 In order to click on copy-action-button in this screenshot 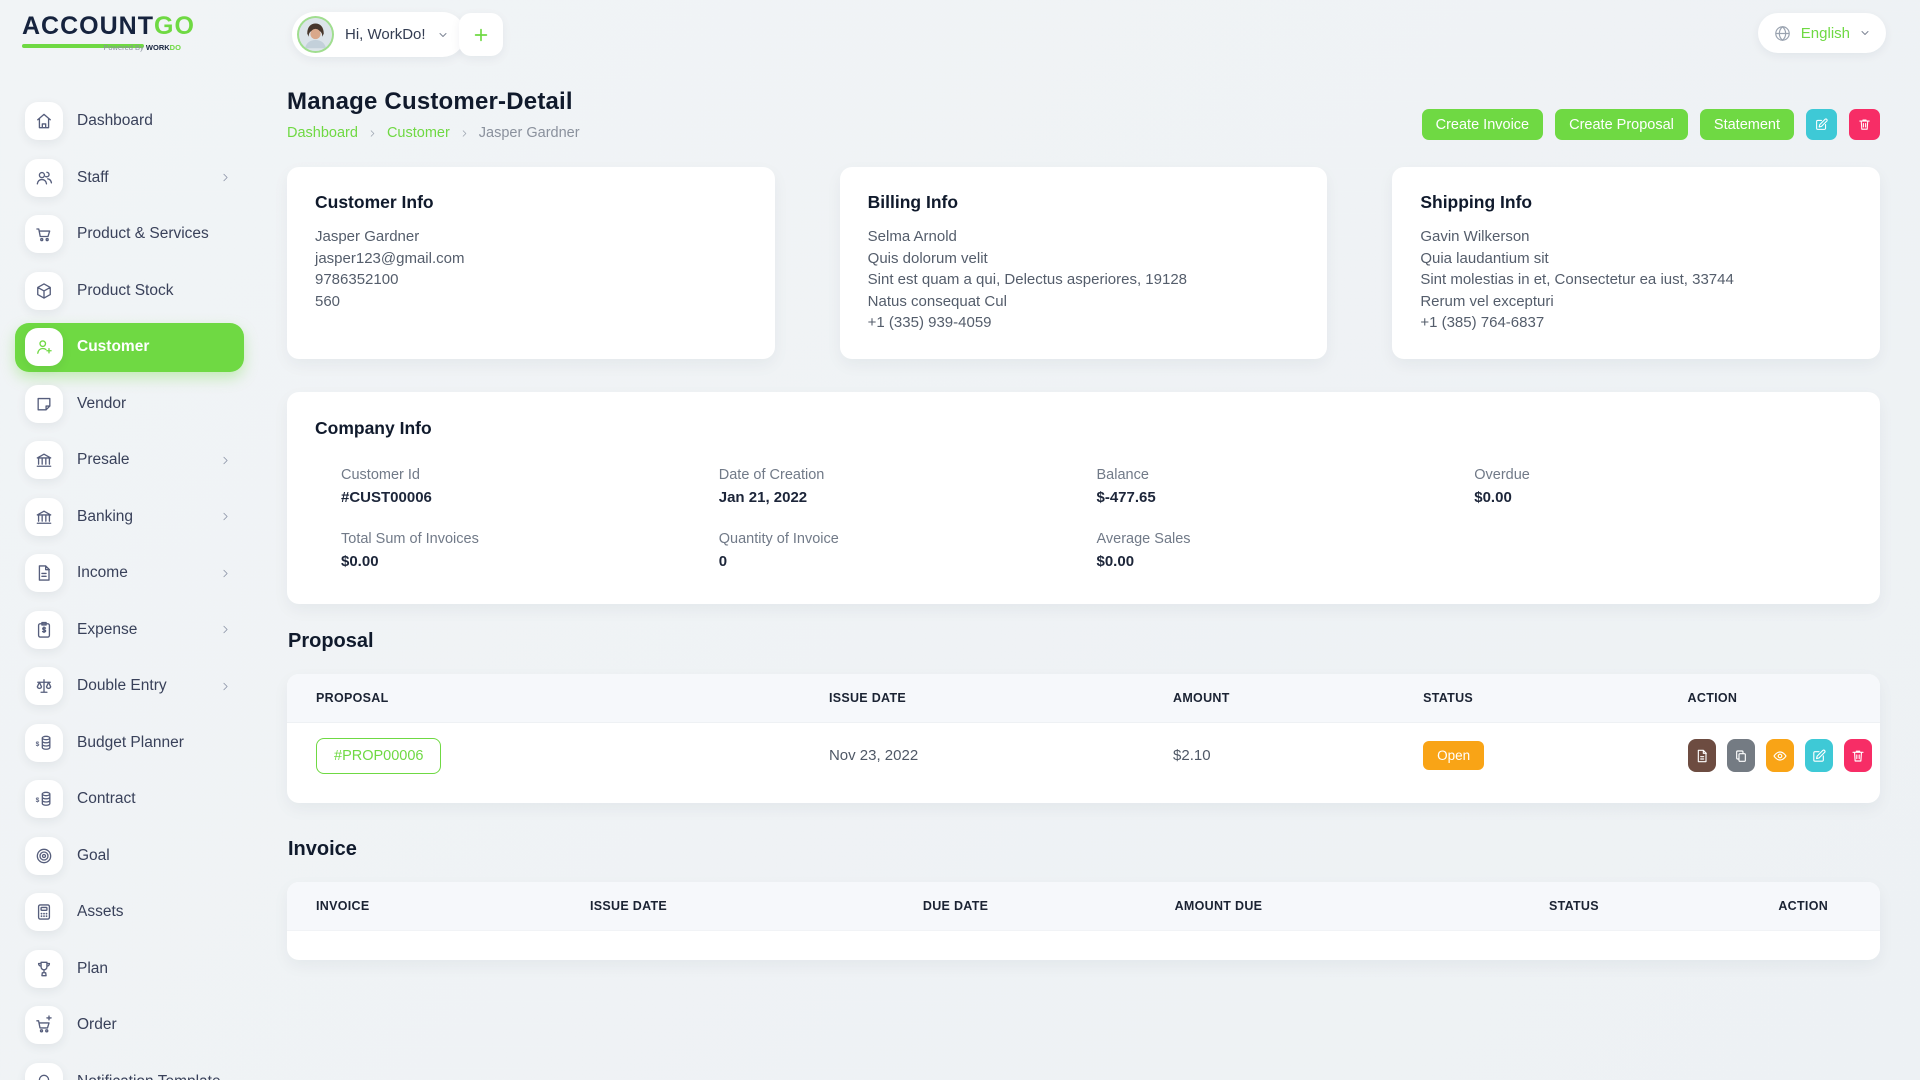, I will do `click(1740, 756)`.